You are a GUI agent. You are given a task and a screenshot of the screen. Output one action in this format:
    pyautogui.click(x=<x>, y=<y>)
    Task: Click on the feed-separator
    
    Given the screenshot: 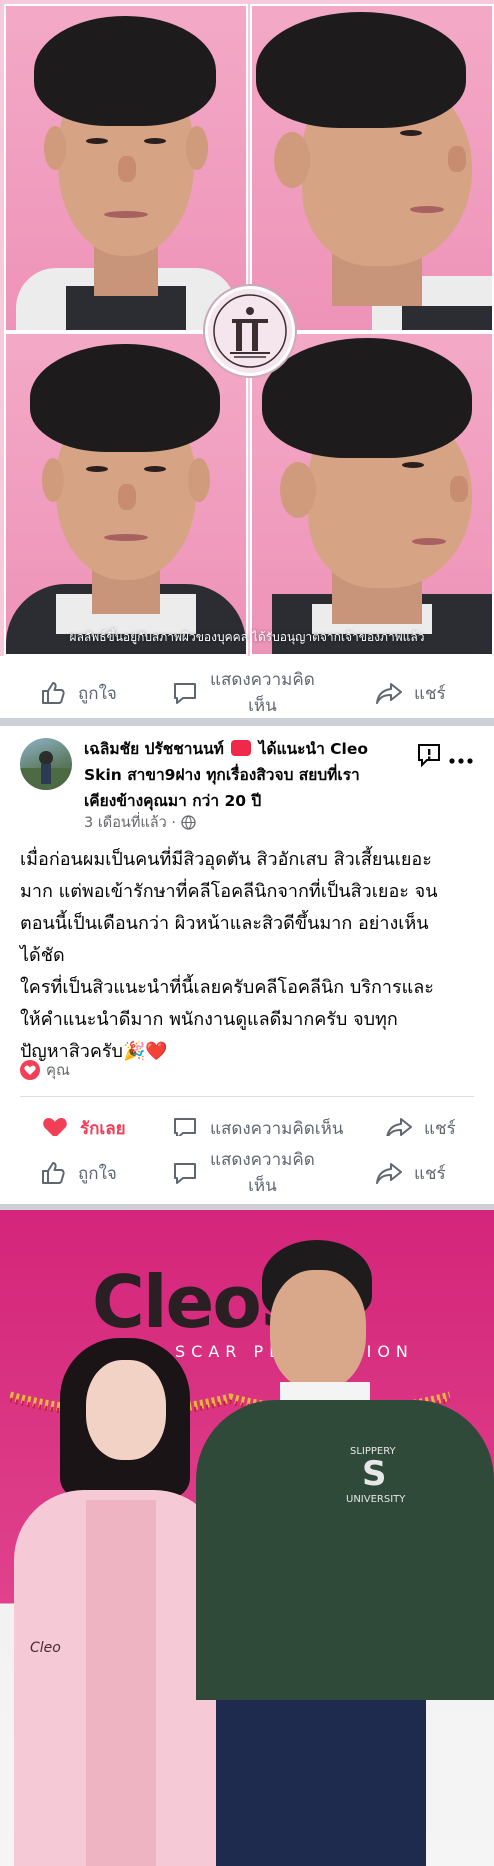 What is the action you would take?
    pyautogui.click(x=247, y=722)
    